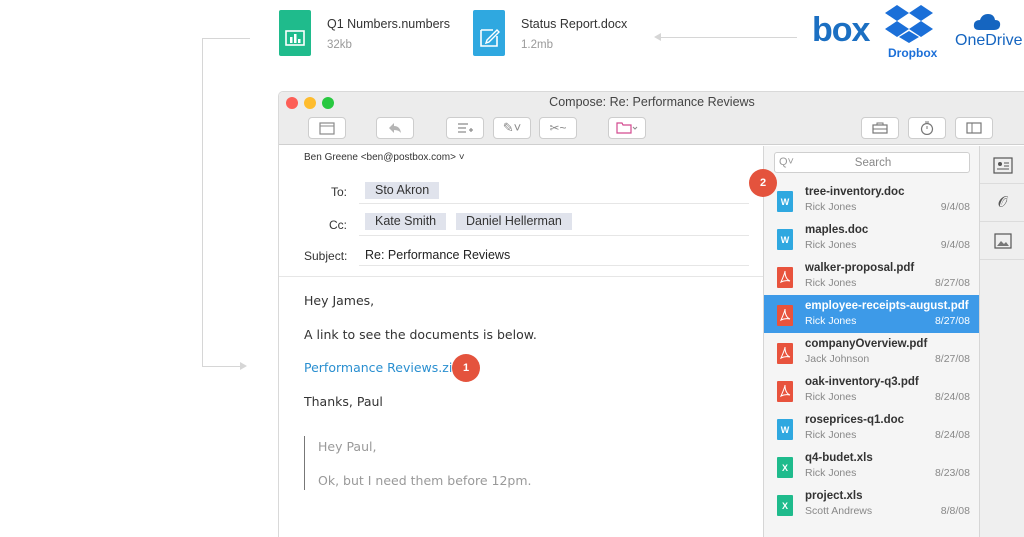 This screenshot has height=537, width=1024. I want to click on file-name: roseprices-q1.doc, so click(855, 420).